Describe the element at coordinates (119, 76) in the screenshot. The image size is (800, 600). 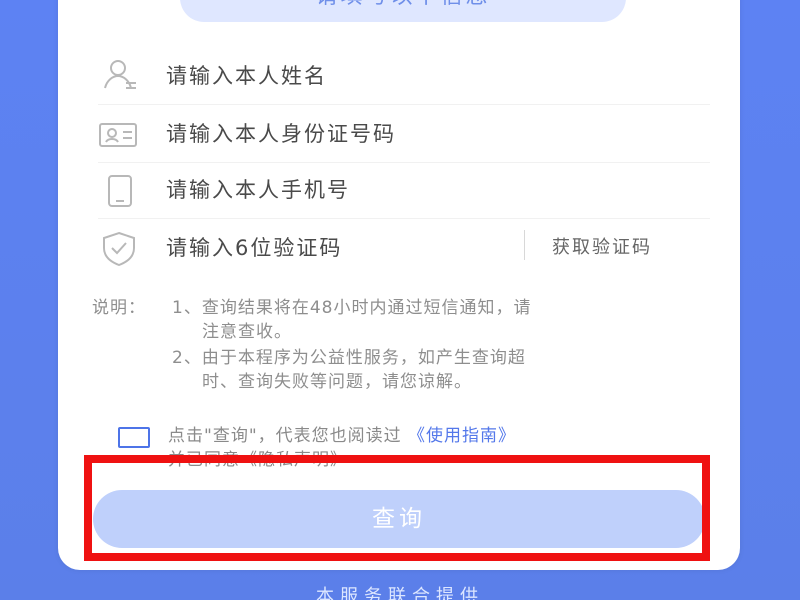
I see `user-icon` at that location.